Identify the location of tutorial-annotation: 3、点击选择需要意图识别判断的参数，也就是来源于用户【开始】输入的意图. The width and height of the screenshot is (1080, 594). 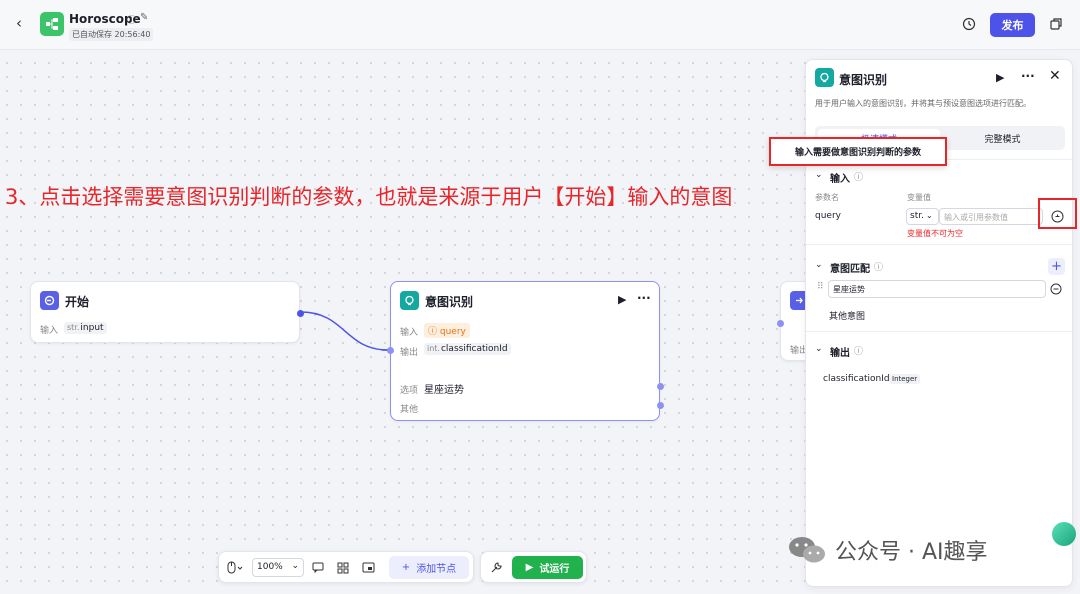
(369, 197).